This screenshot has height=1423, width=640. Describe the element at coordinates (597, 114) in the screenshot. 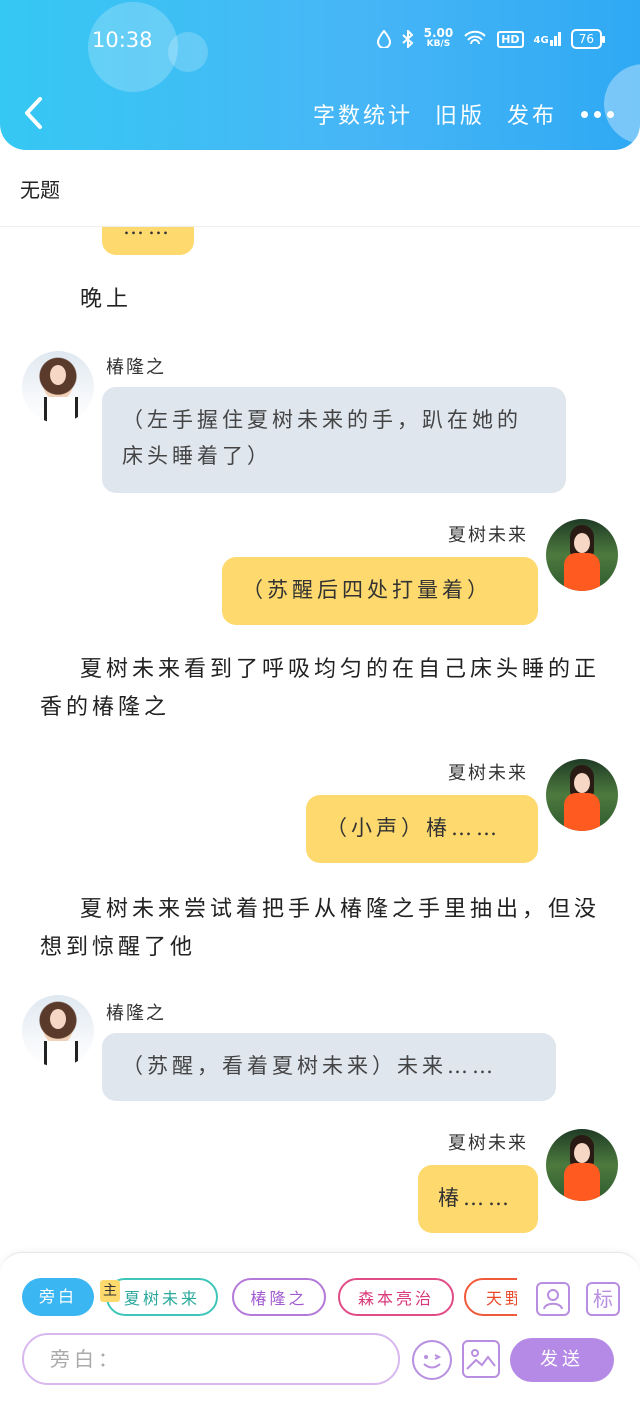

I see `more-icon` at that location.